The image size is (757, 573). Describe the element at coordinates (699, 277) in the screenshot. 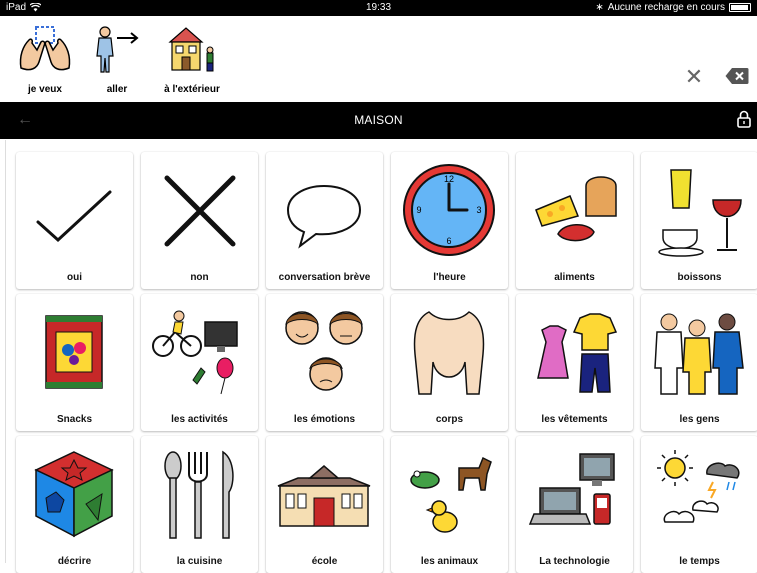

I see `tile-label: boissons` at that location.